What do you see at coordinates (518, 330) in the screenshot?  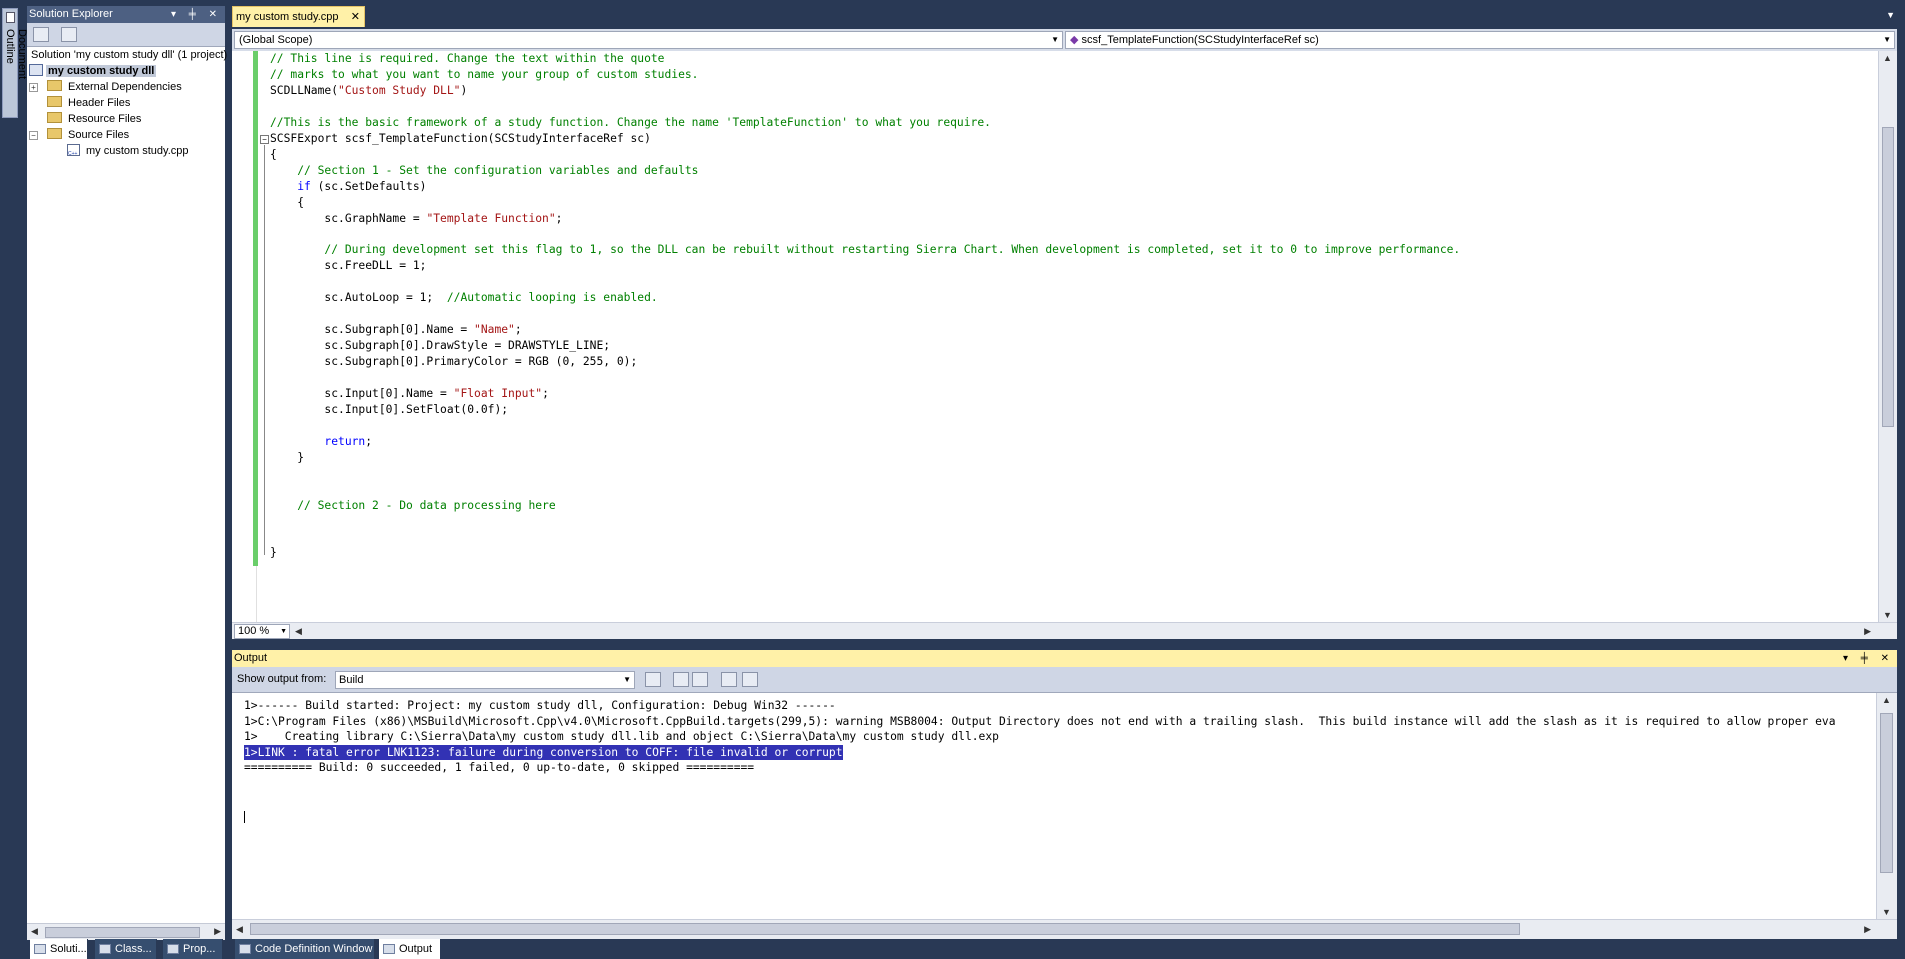 I see `code-token: ;` at bounding box center [518, 330].